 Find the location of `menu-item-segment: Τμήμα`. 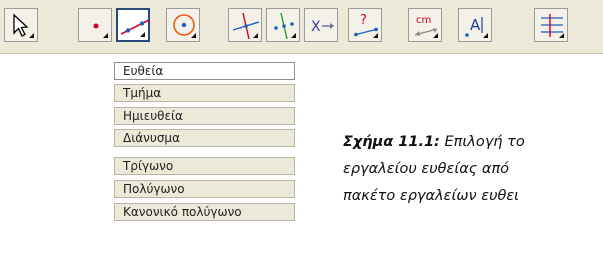

menu-item-segment: Τμήμα is located at coordinates (204, 93).